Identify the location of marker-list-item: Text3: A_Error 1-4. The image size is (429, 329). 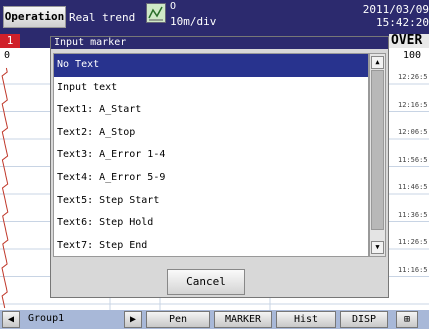
(211, 155).